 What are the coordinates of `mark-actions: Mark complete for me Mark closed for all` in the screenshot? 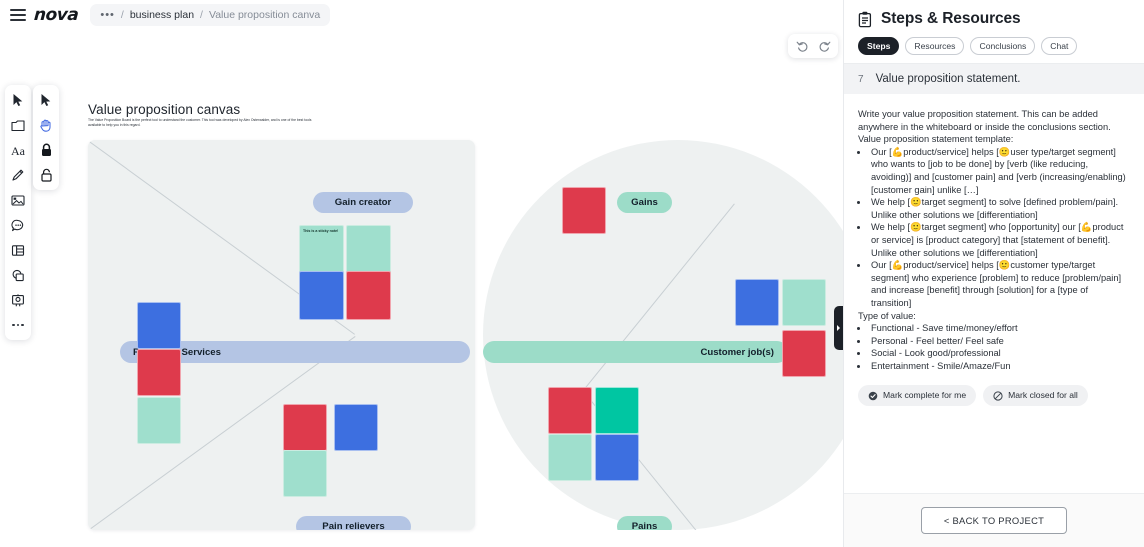 It's located at (994, 396).